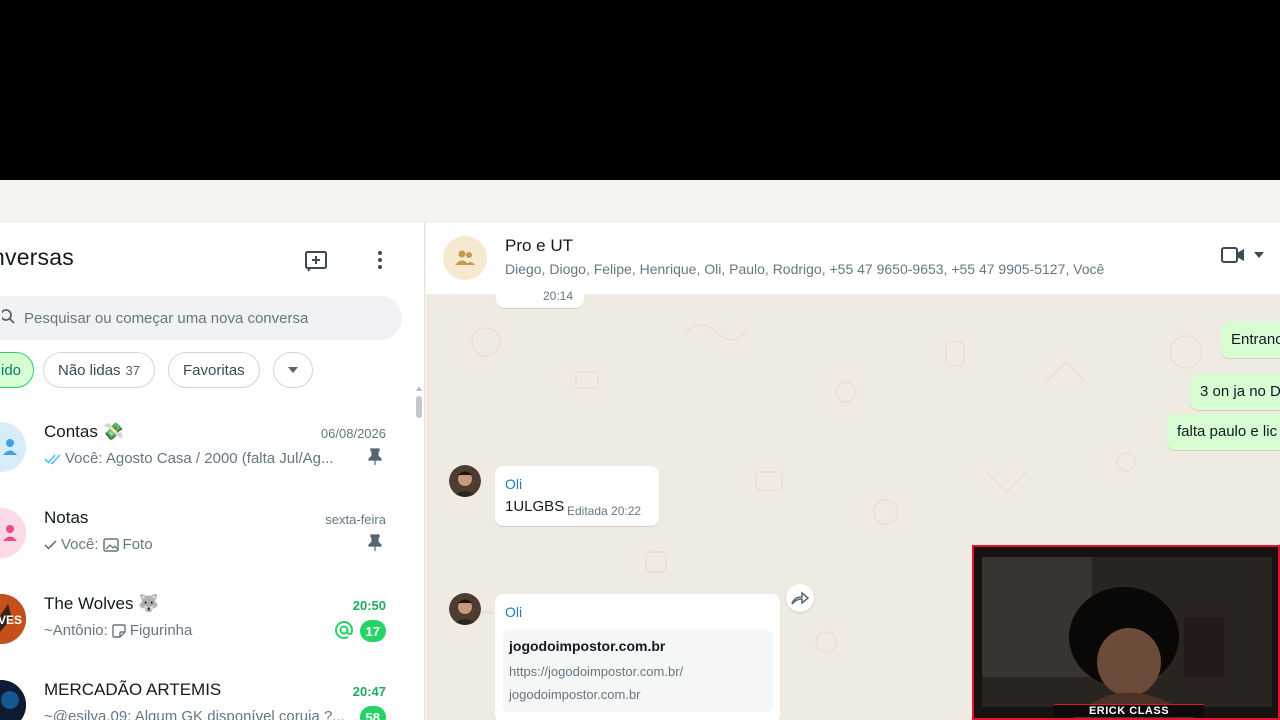  I want to click on conversation-title: Pro e UT, so click(539, 245).